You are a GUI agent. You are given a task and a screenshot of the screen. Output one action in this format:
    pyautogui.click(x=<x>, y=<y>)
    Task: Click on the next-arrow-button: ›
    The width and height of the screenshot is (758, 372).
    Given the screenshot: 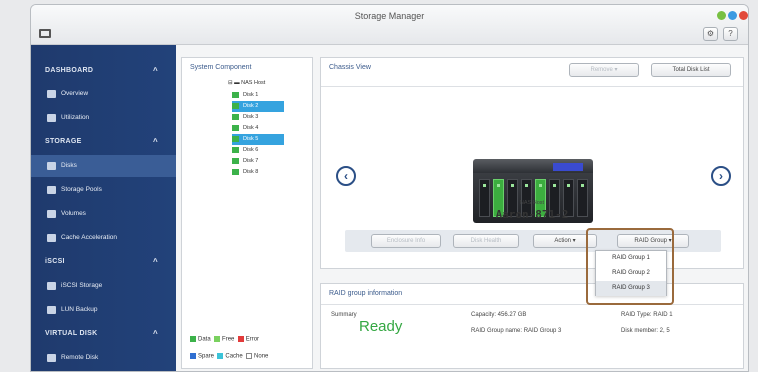 What is the action you would take?
    pyautogui.click(x=721, y=176)
    